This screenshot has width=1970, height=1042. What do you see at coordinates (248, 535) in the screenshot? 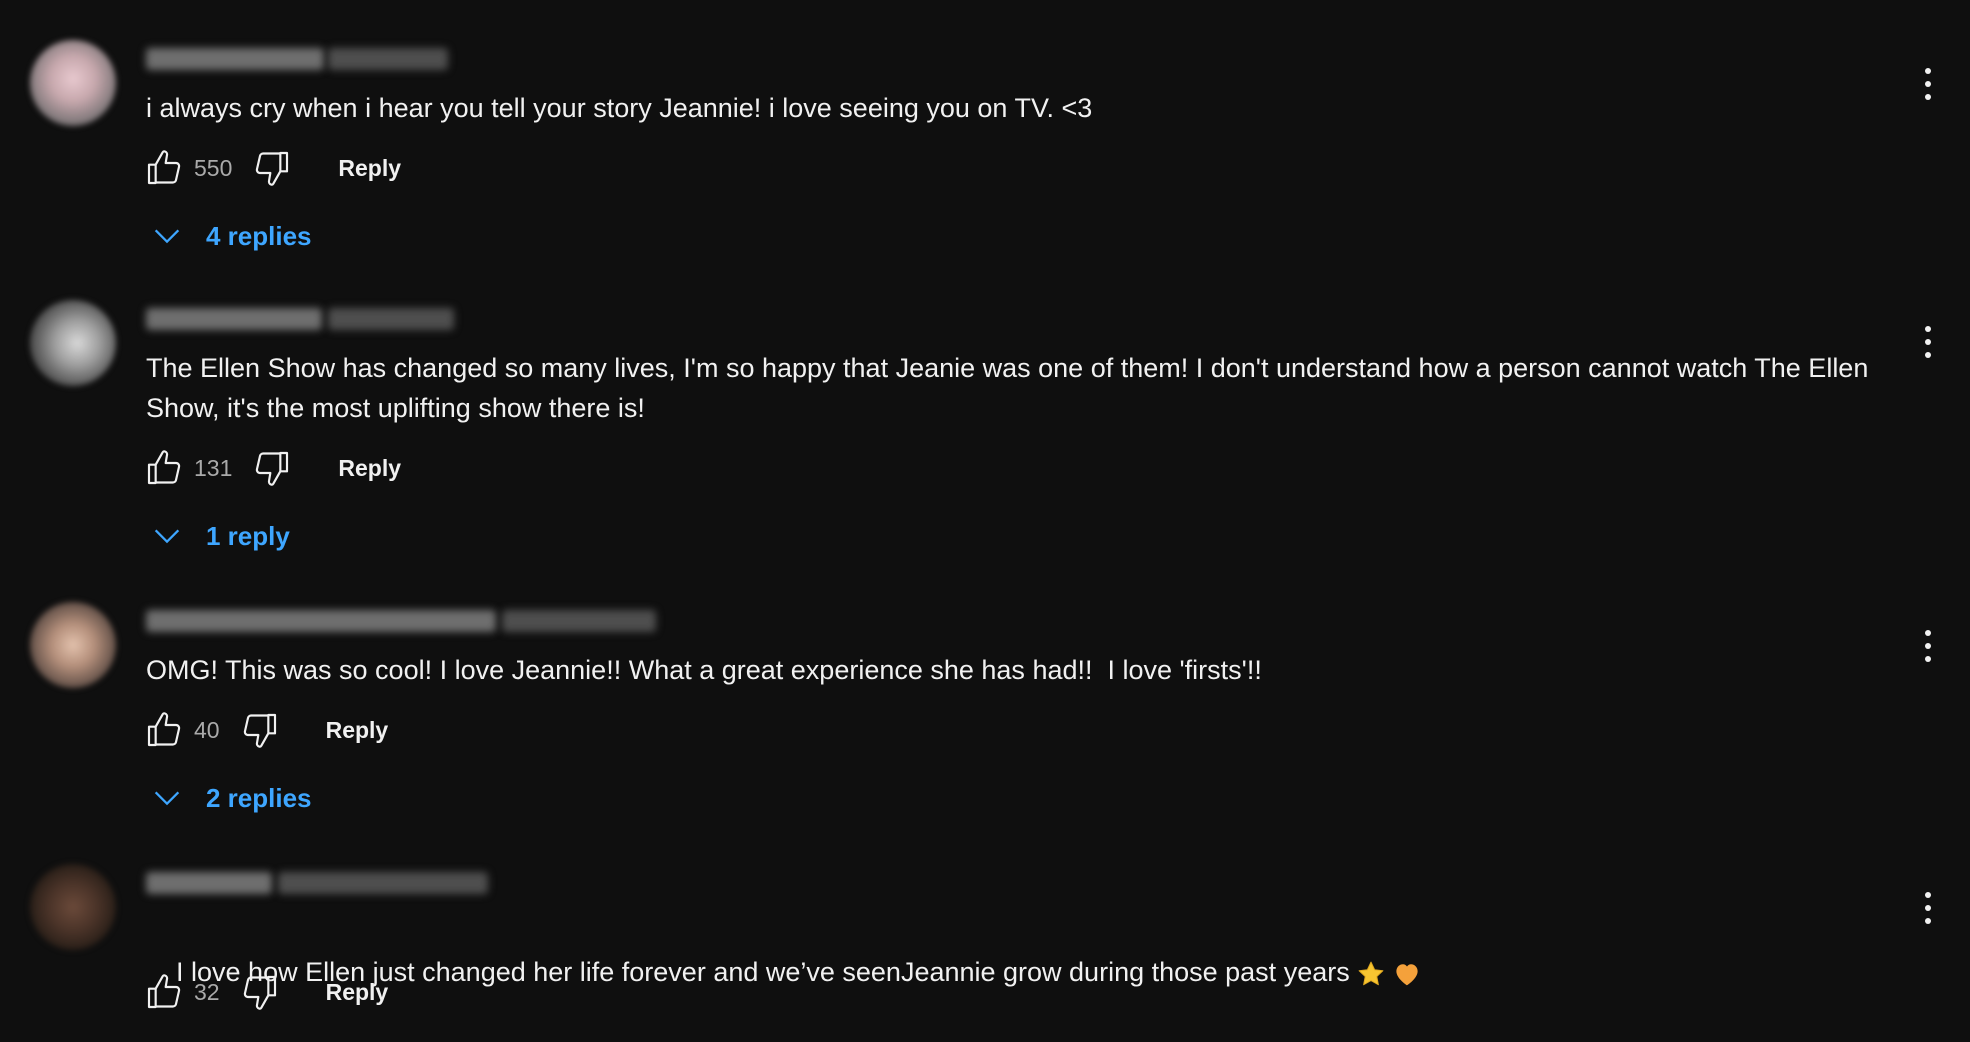
I see `replies-count-label: 1 reply` at bounding box center [248, 535].